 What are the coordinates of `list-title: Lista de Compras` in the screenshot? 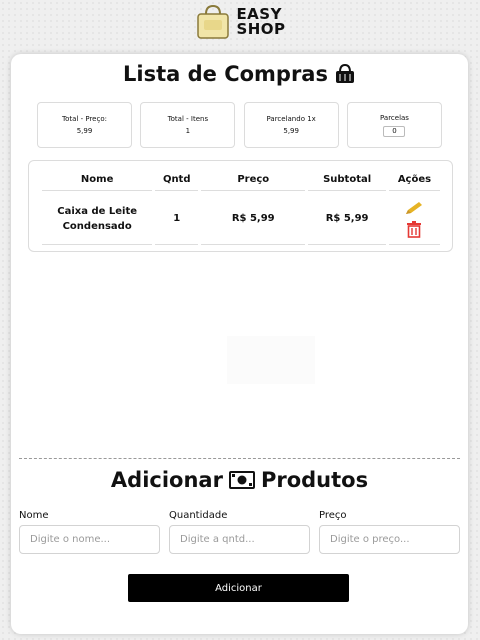 It's located at (239, 74).